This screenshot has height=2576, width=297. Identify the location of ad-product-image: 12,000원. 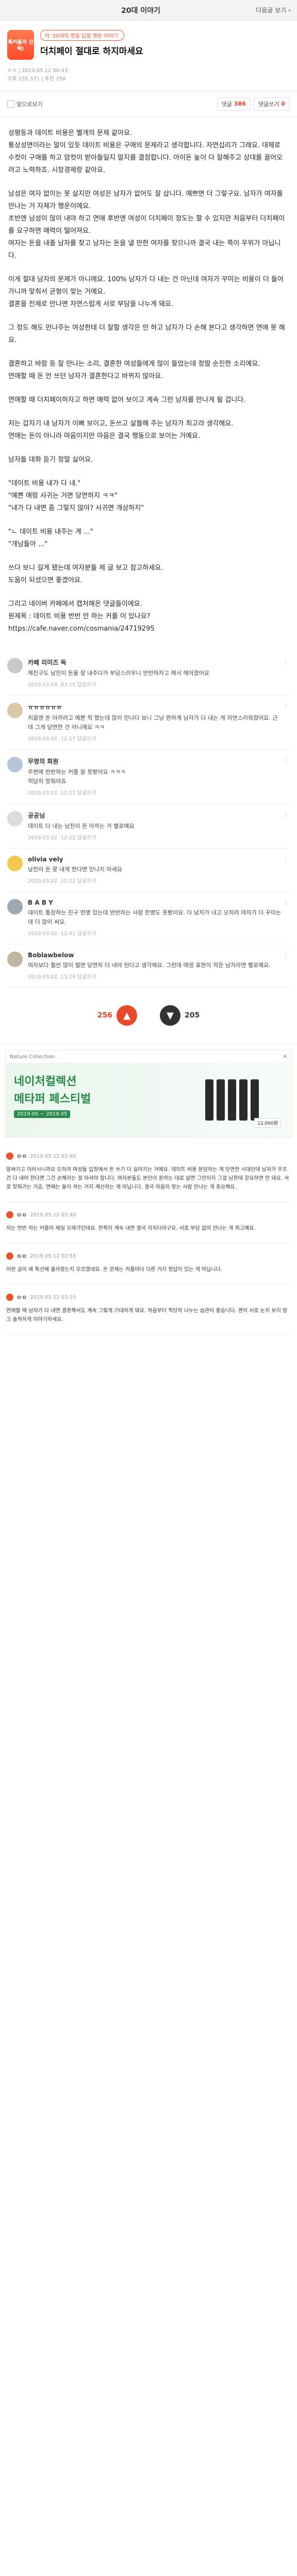
(232, 1100).